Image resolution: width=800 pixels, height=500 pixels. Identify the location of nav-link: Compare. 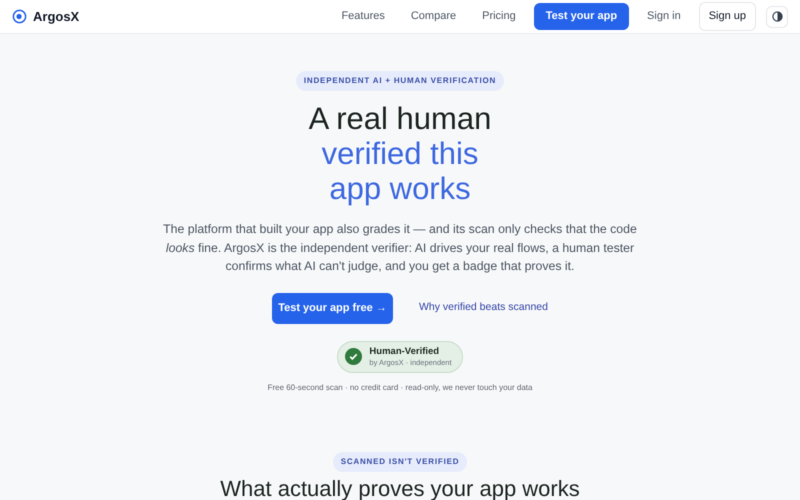
(433, 16).